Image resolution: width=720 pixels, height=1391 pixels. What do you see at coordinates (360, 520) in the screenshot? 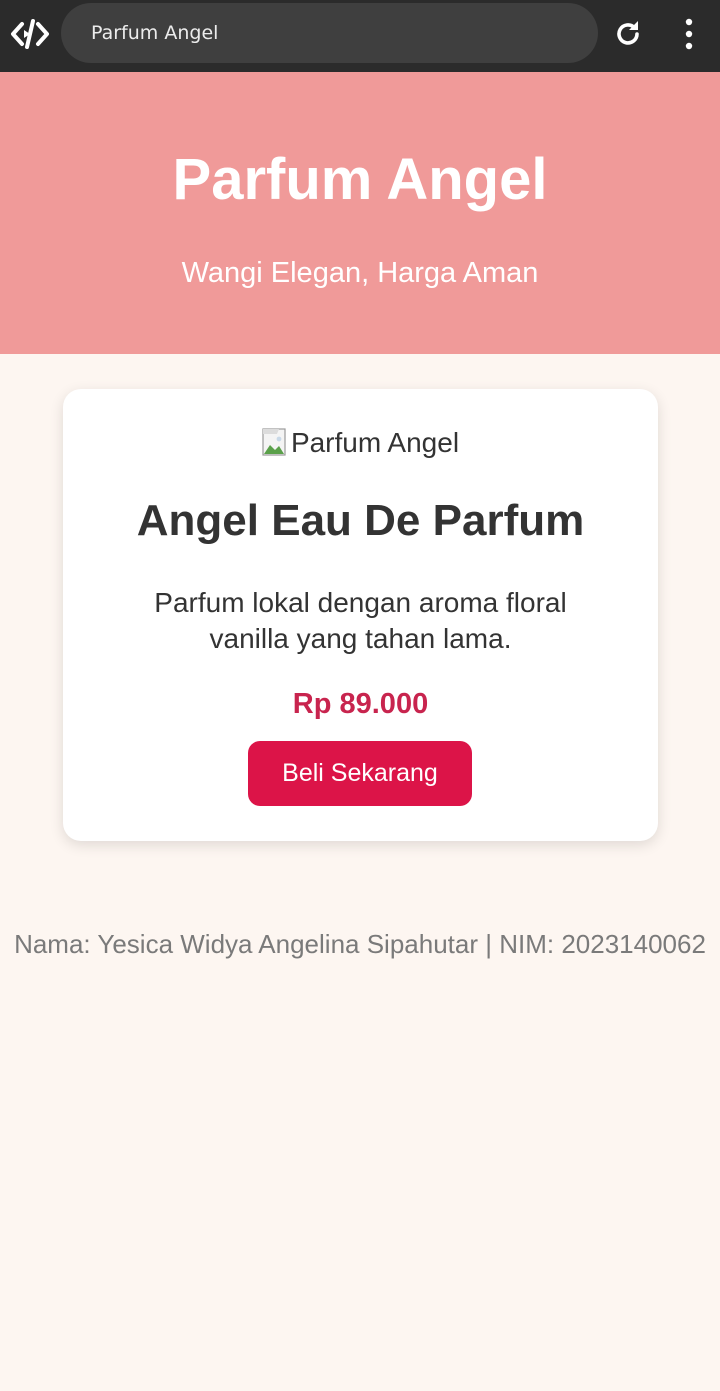
I see `product-name: Angel Eau De Parfum` at bounding box center [360, 520].